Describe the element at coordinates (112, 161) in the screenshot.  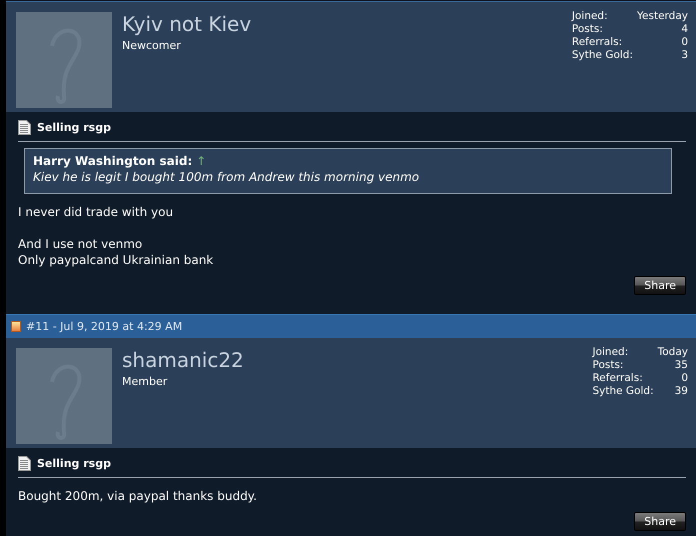
I see `quote-author: Harry Washington said:` at that location.